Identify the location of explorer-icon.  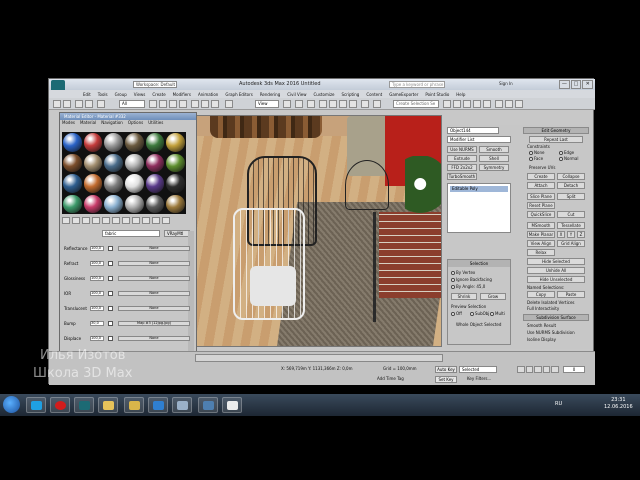
(134, 405).